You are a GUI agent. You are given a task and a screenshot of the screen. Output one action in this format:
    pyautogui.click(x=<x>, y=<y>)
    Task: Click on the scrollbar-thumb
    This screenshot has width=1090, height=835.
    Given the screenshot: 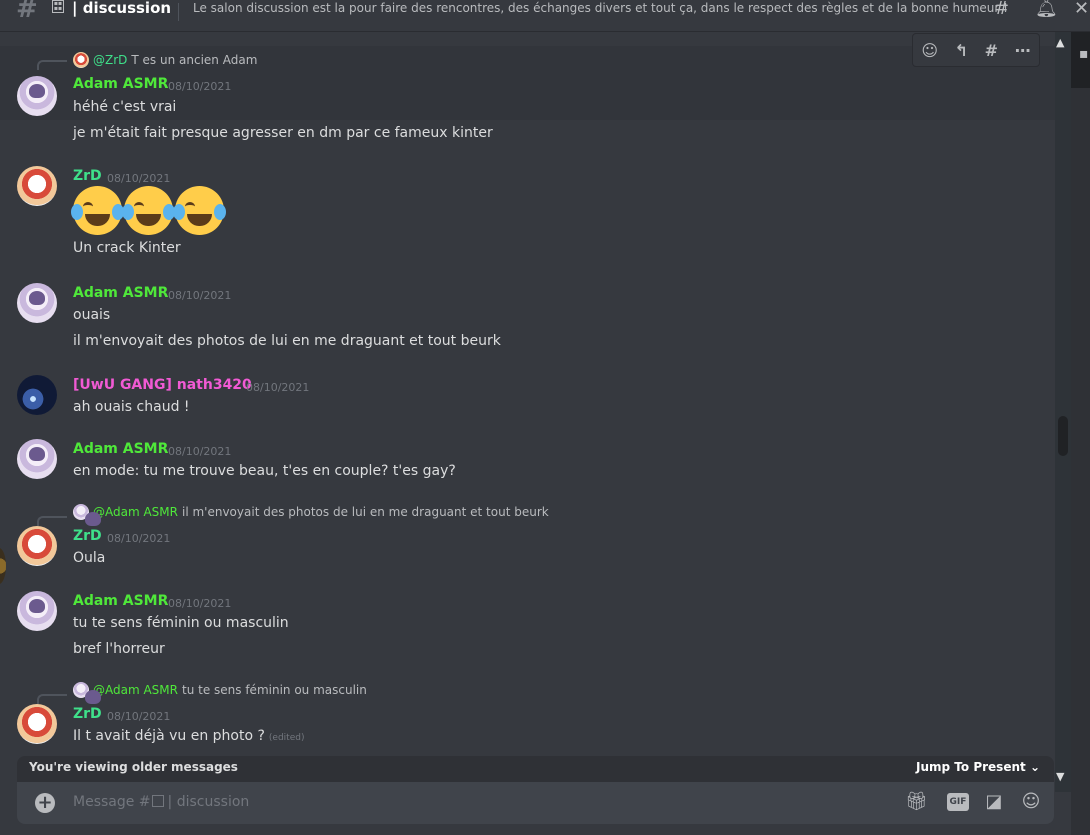 What is the action you would take?
    pyautogui.click(x=1063, y=436)
    